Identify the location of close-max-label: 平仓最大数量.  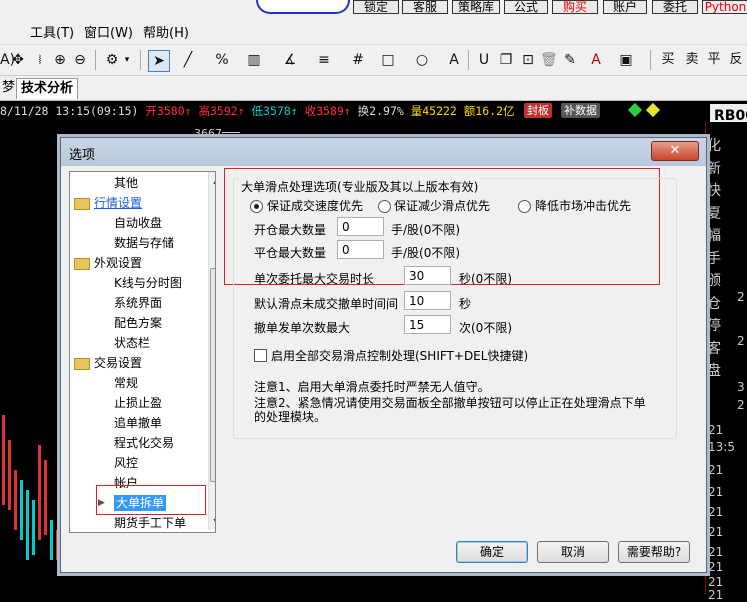
(290, 253).